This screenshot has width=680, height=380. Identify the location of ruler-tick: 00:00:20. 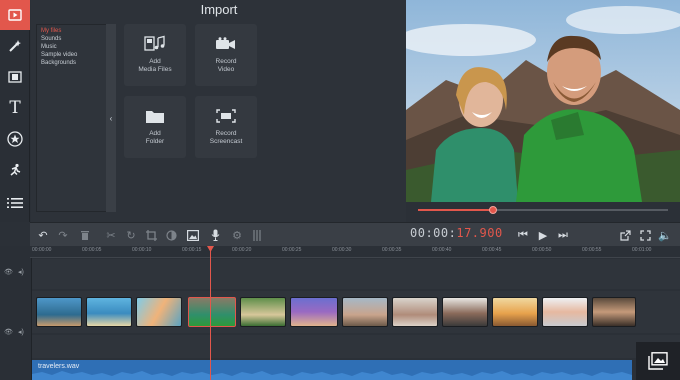
(242, 250).